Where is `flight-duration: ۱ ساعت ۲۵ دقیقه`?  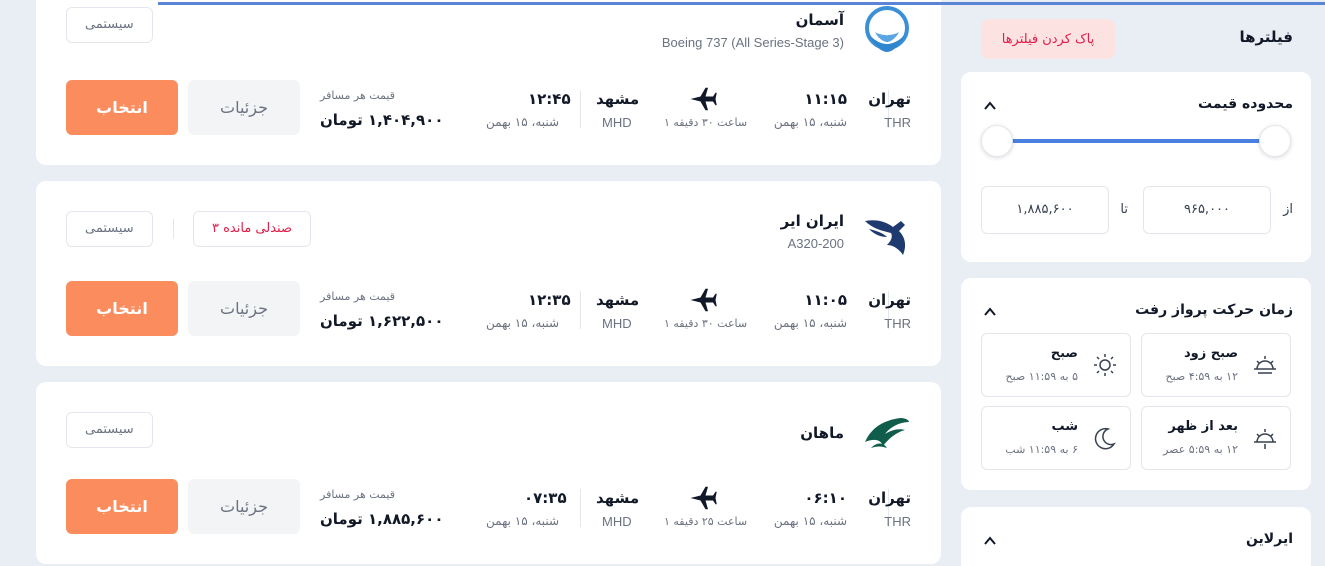
flight-duration: ۱ ساعت ۲۵ دقیقه is located at coordinates (706, 521).